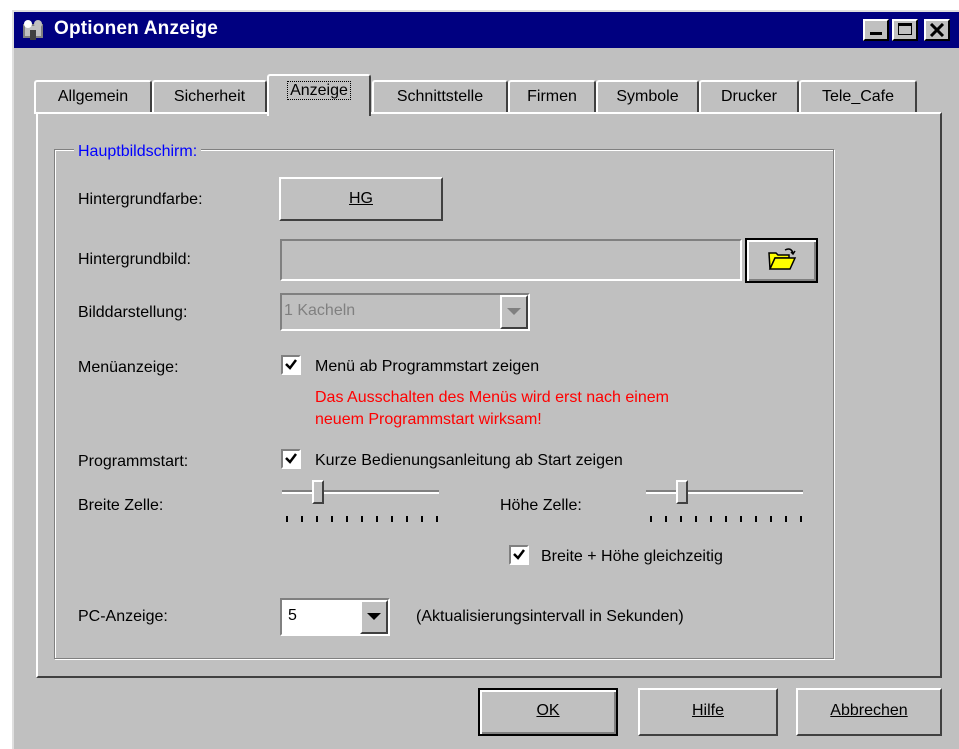 The width and height of the screenshot is (959, 749). What do you see at coordinates (318, 492) in the screenshot?
I see `cell-width-slider-thumb` at bounding box center [318, 492].